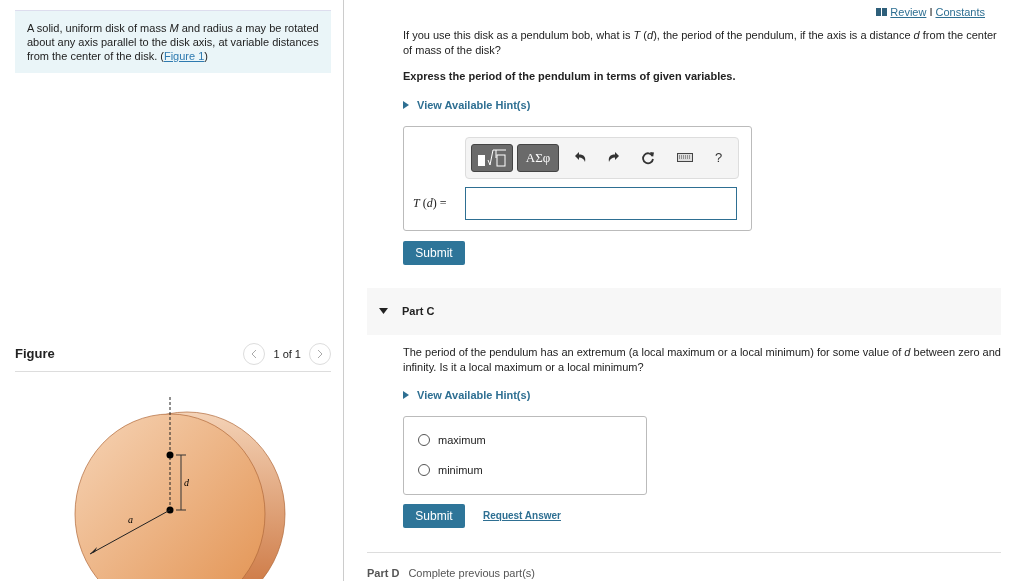 The height and width of the screenshot is (581, 1024). I want to click on undo-icon, so click(579, 157).